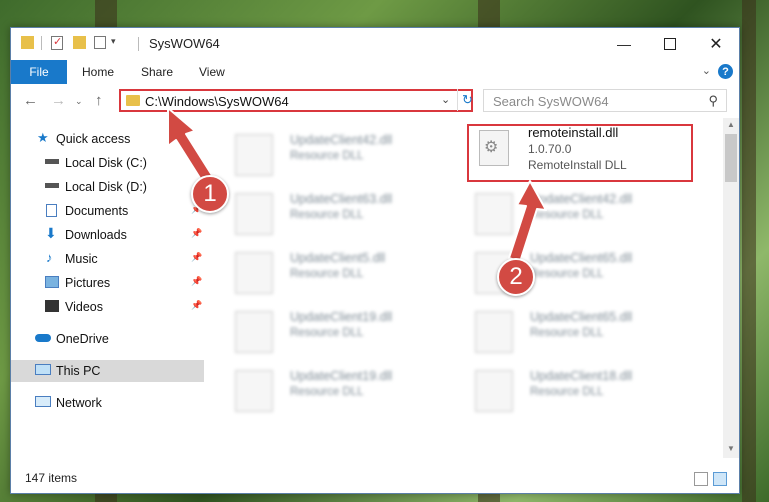  What do you see at coordinates (210, 194) in the screenshot?
I see `callout-1: 1` at bounding box center [210, 194].